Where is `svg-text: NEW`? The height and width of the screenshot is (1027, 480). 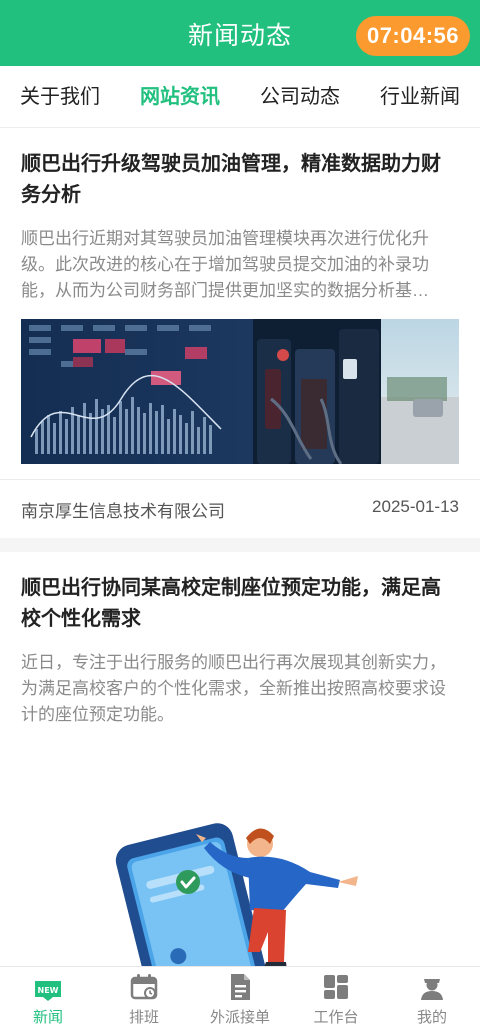 svg-text: NEW is located at coordinates (48, 990).